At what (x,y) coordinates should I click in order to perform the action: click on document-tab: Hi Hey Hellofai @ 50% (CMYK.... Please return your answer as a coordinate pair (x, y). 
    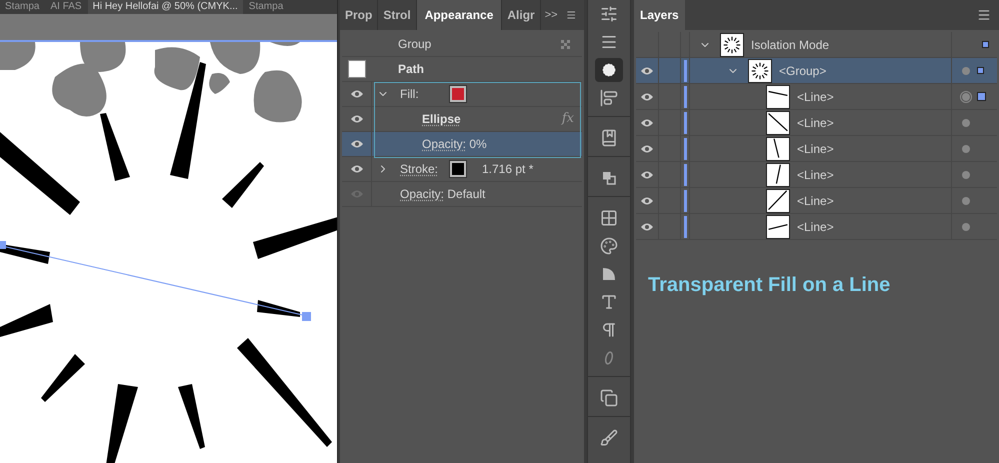
    Looking at the image, I should click on (165, 7).